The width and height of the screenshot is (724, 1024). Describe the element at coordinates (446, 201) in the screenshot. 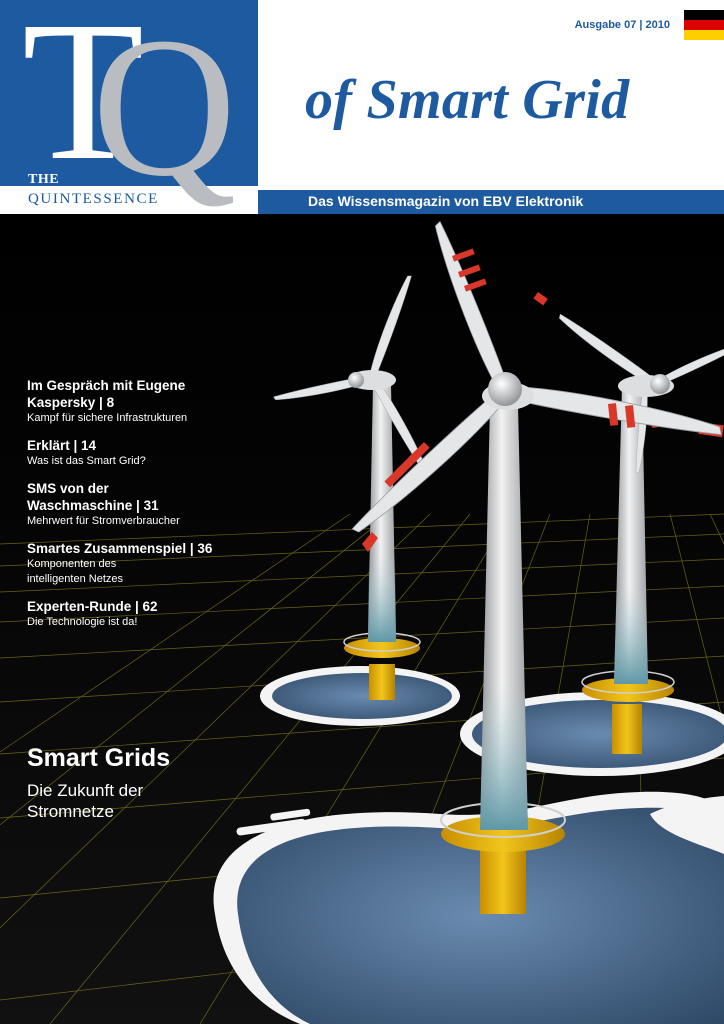

I see `magazine-subtitle: Das Wissensmagazin von EBV Elektronik` at that location.